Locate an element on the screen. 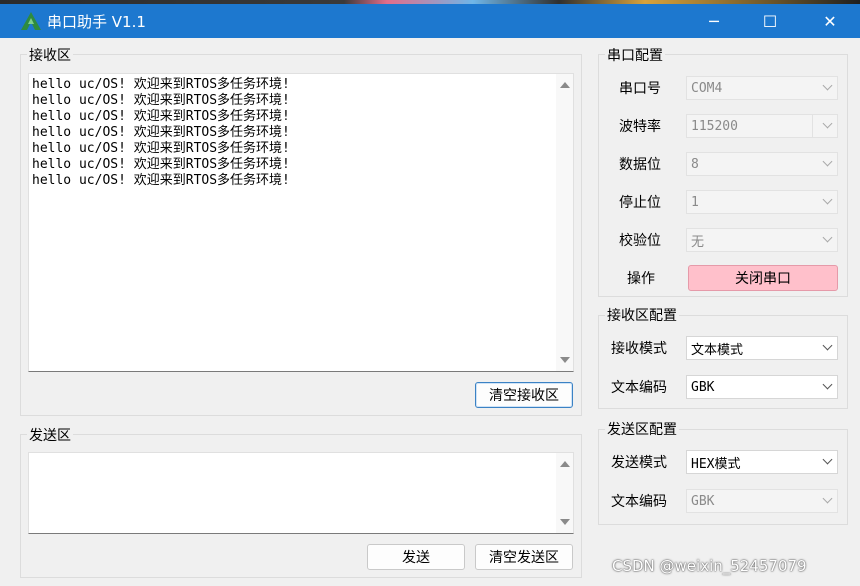 The image size is (860, 586). maximize-button: ☐ is located at coordinates (770, 21).